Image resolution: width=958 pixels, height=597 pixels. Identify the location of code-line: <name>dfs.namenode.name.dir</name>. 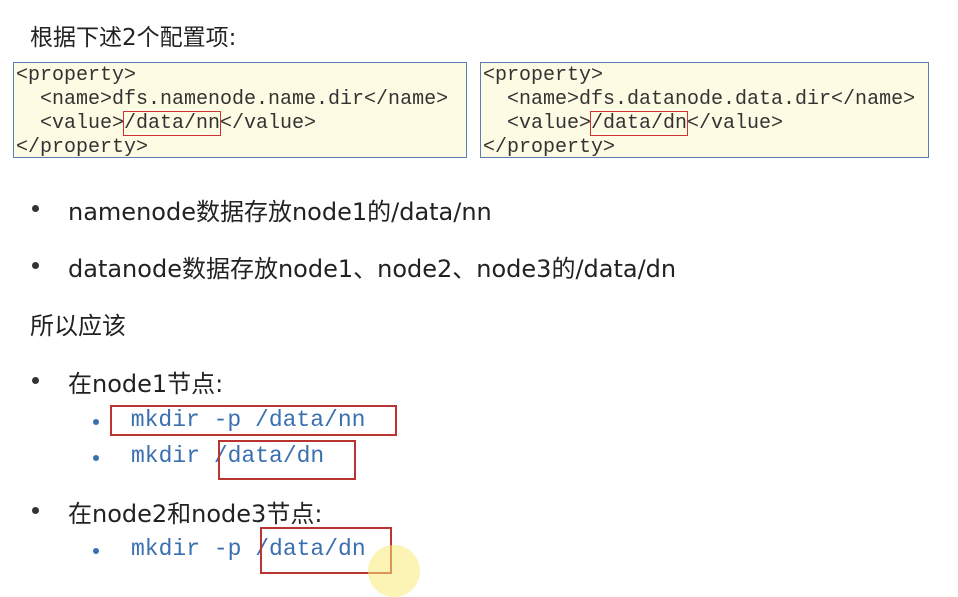
(232, 99).